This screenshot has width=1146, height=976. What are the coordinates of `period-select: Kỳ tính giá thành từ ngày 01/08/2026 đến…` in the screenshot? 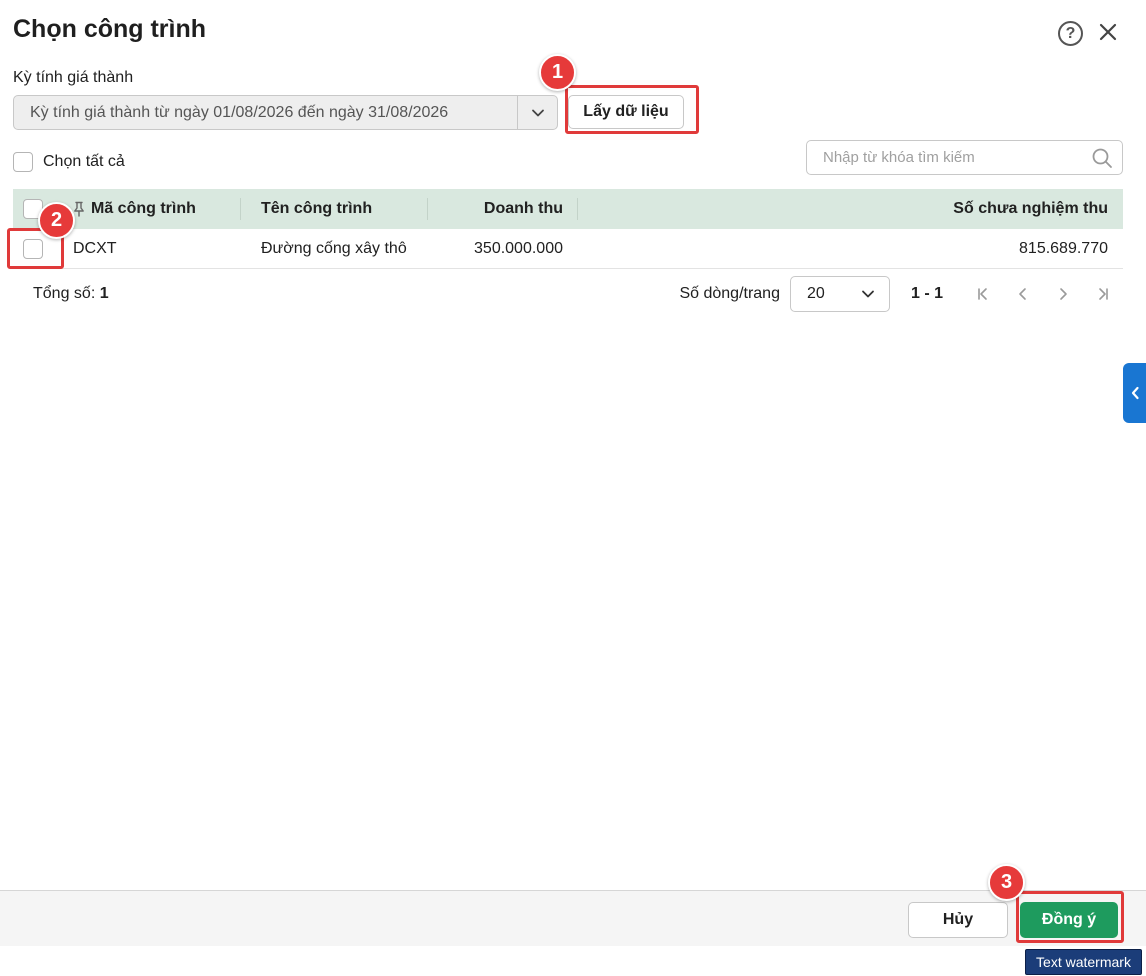 It's located at (285, 112).